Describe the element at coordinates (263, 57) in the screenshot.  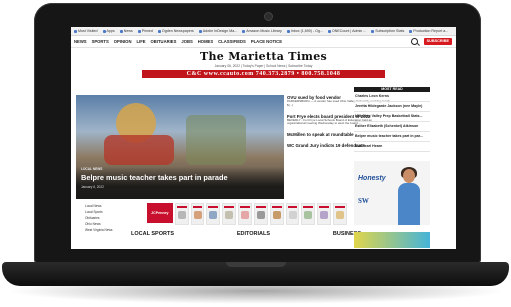
I see `masthead-title: The Marietta Times` at that location.